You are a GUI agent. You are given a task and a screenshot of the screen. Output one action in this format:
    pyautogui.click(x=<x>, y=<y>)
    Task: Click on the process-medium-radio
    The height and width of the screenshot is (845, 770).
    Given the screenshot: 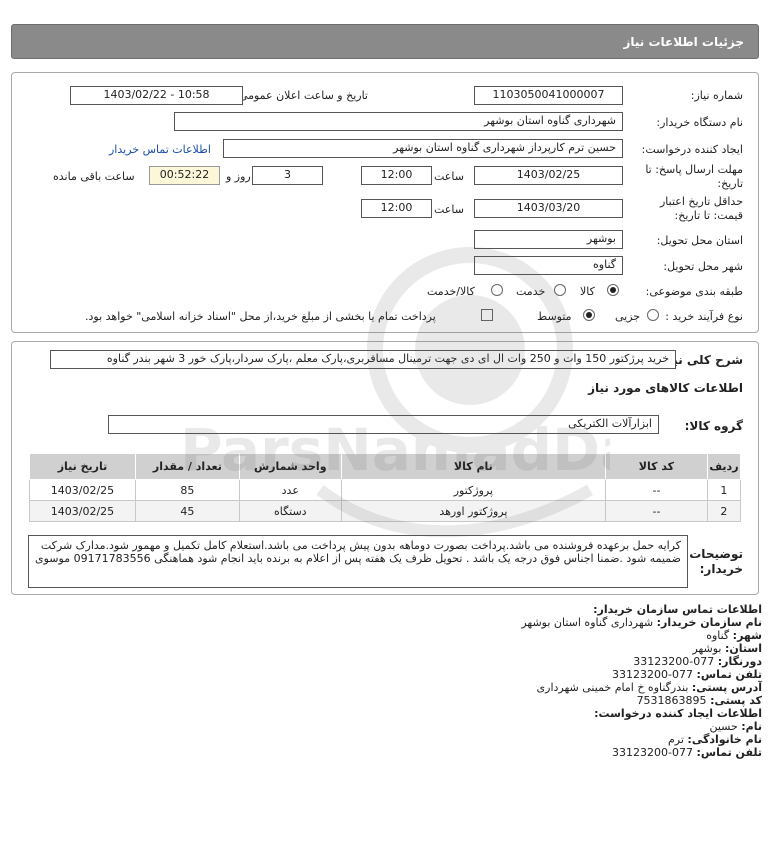 What is the action you would take?
    pyautogui.click(x=589, y=315)
    